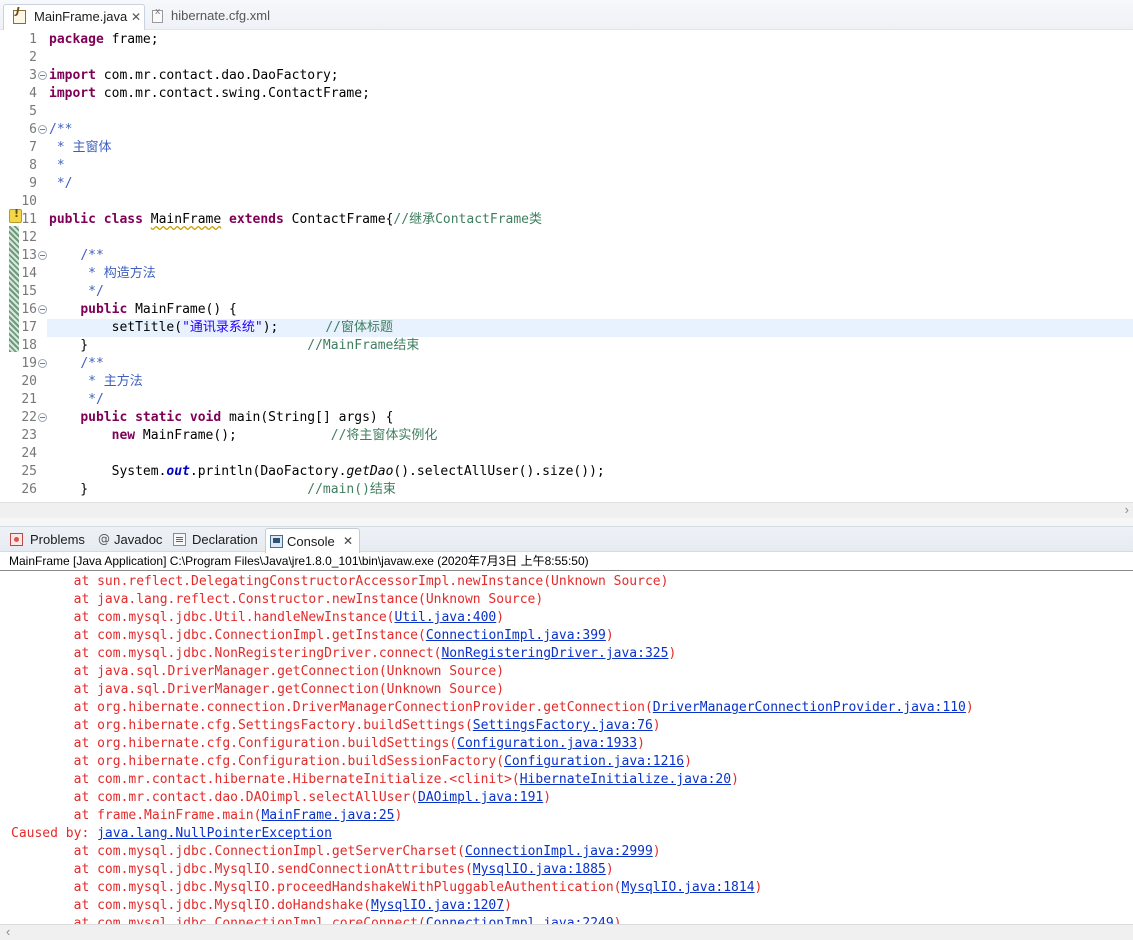 This screenshot has width=1133, height=940. I want to click on code-line: 8 *, so click(566, 166).